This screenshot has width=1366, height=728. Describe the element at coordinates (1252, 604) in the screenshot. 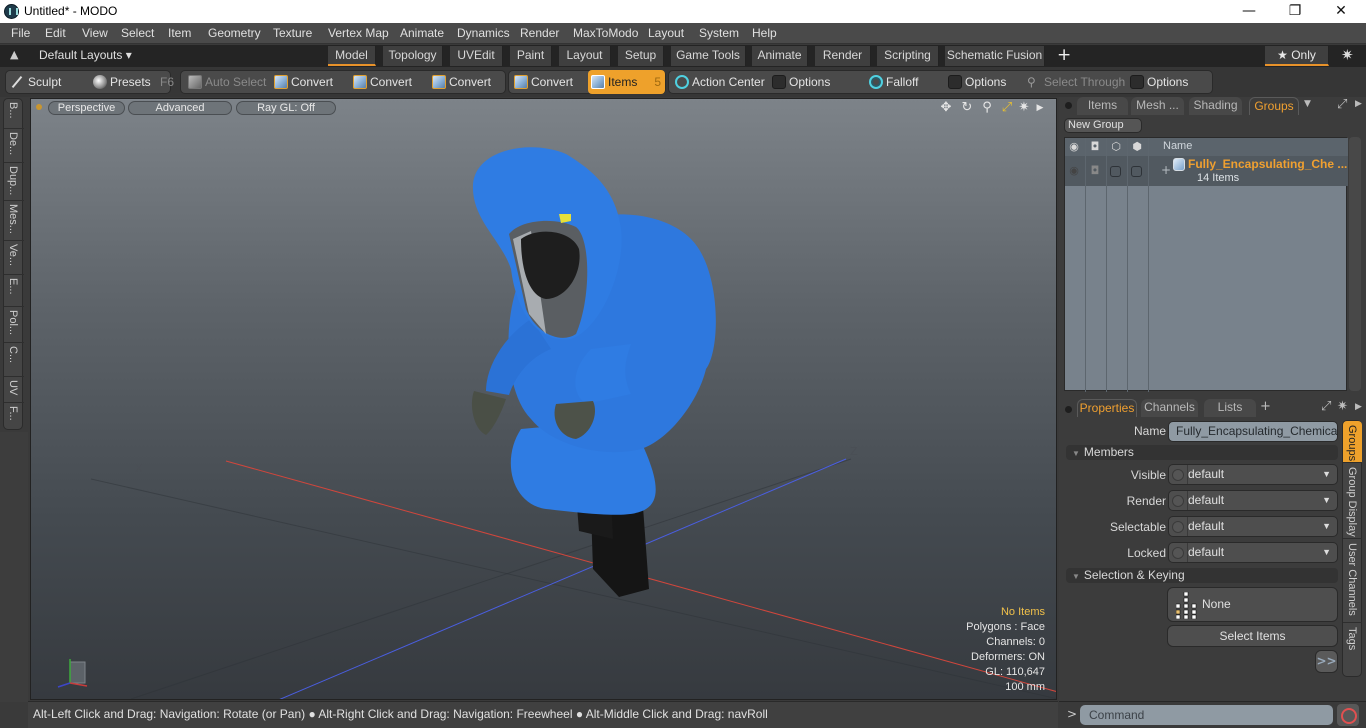

I see `hierarchy-selector-button: None` at that location.